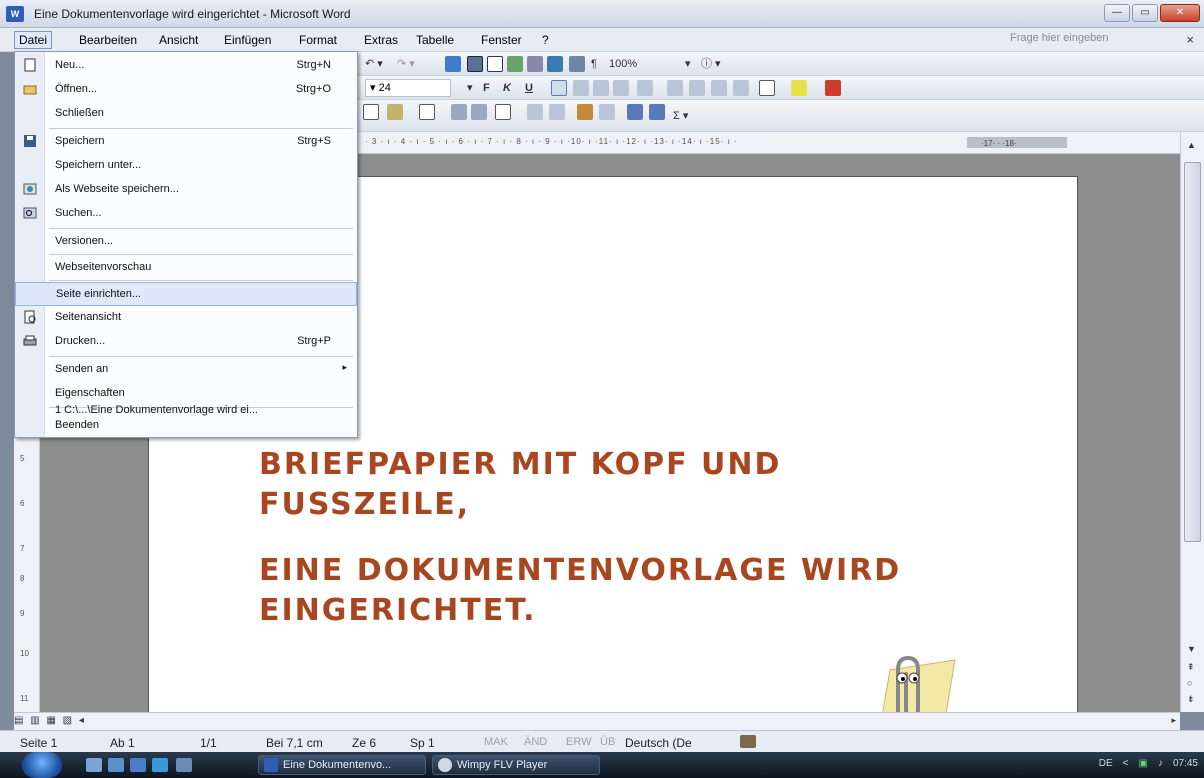 This screenshot has width=1204, height=778. What do you see at coordinates (160, 765) in the screenshot?
I see `quicklaunch-ie-icon` at bounding box center [160, 765].